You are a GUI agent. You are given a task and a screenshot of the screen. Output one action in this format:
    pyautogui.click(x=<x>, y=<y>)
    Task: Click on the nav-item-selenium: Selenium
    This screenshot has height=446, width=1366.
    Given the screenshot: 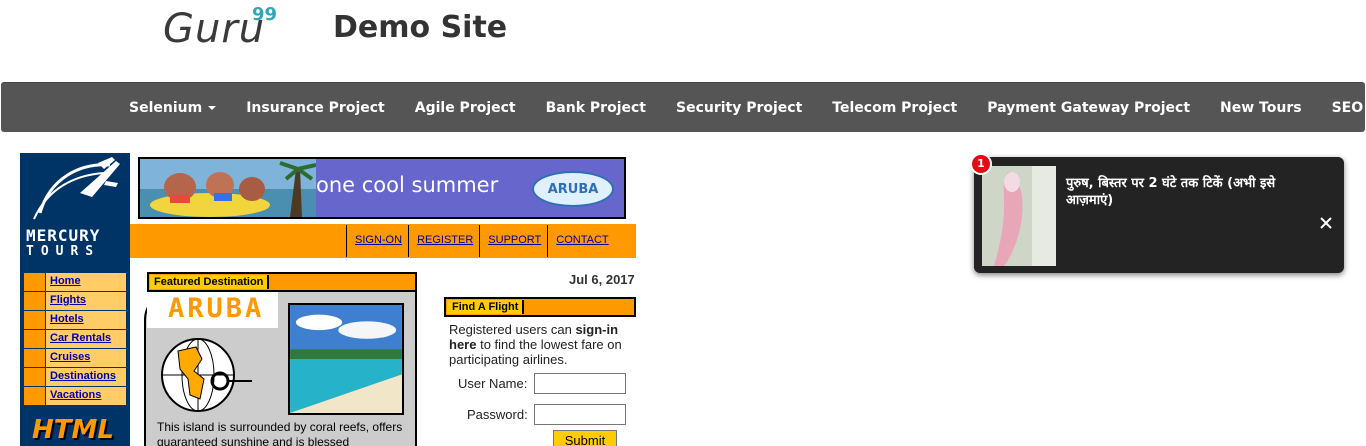 What is the action you would take?
    pyautogui.click(x=172, y=108)
    